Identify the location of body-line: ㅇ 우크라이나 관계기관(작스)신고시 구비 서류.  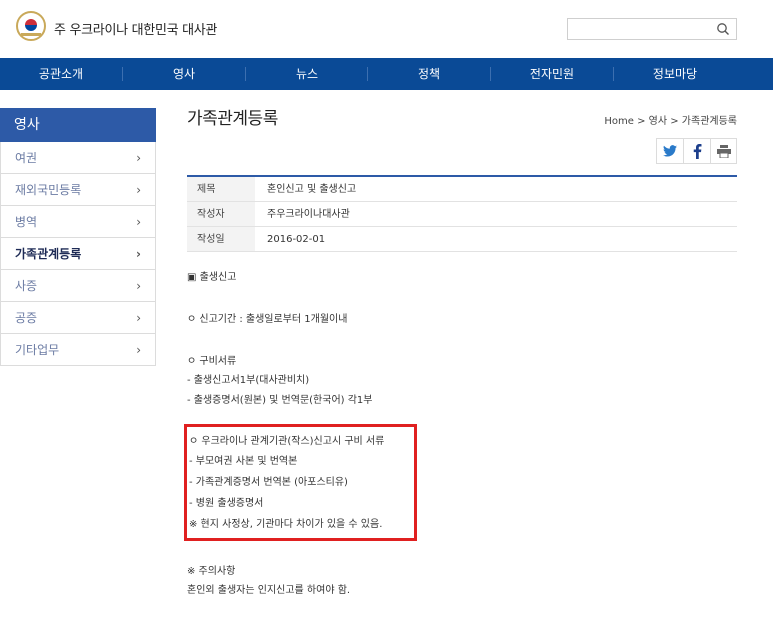
(287, 441).